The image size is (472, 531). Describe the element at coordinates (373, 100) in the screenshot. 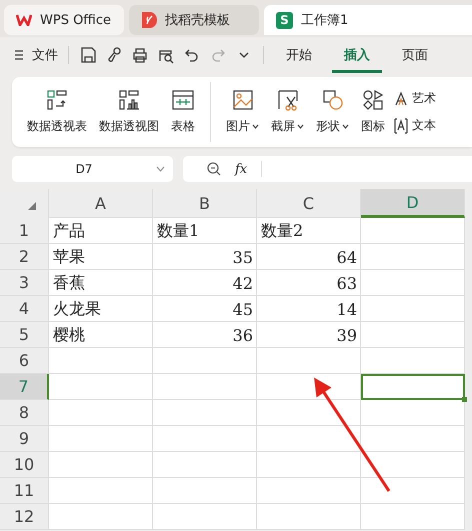

I see `icons-icon` at that location.